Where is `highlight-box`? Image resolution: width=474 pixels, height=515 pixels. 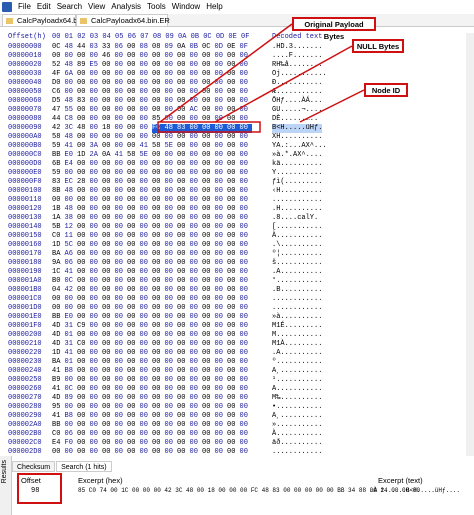
highlight-box is located at coordinates (209, 127).